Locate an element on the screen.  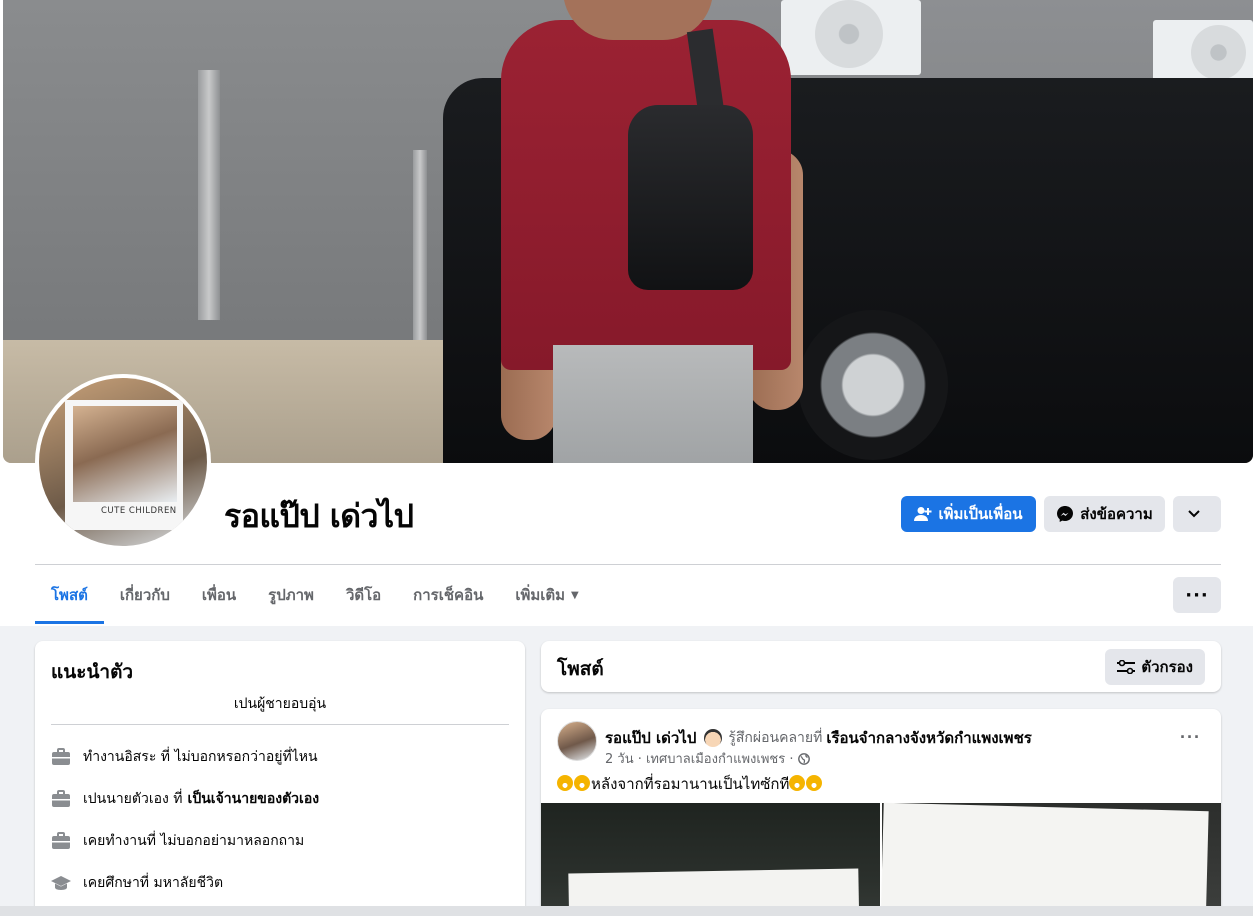
intro-item-work: เคยทำงานที่ ไม่บอกอย่ามาหลอกถาม is located at coordinates (177, 841).